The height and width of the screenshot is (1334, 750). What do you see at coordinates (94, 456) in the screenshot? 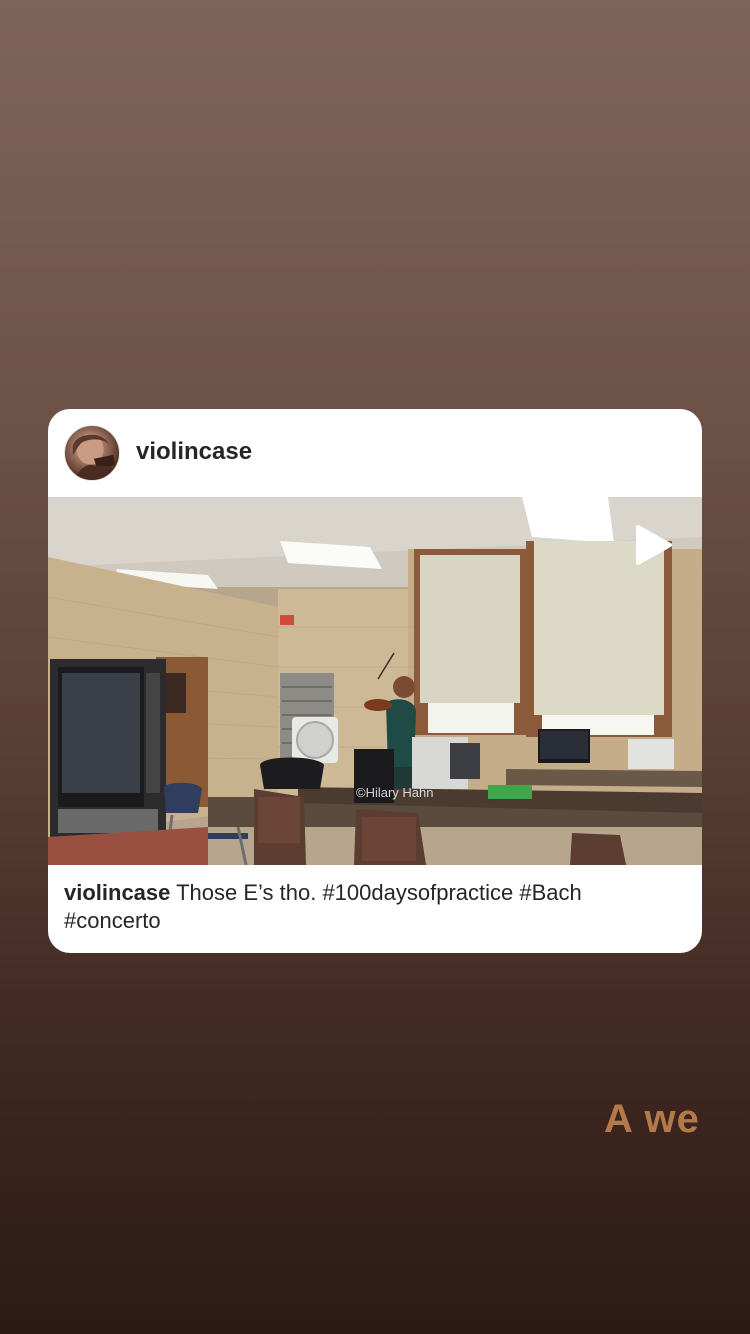
I see `avatar-image` at bounding box center [94, 456].